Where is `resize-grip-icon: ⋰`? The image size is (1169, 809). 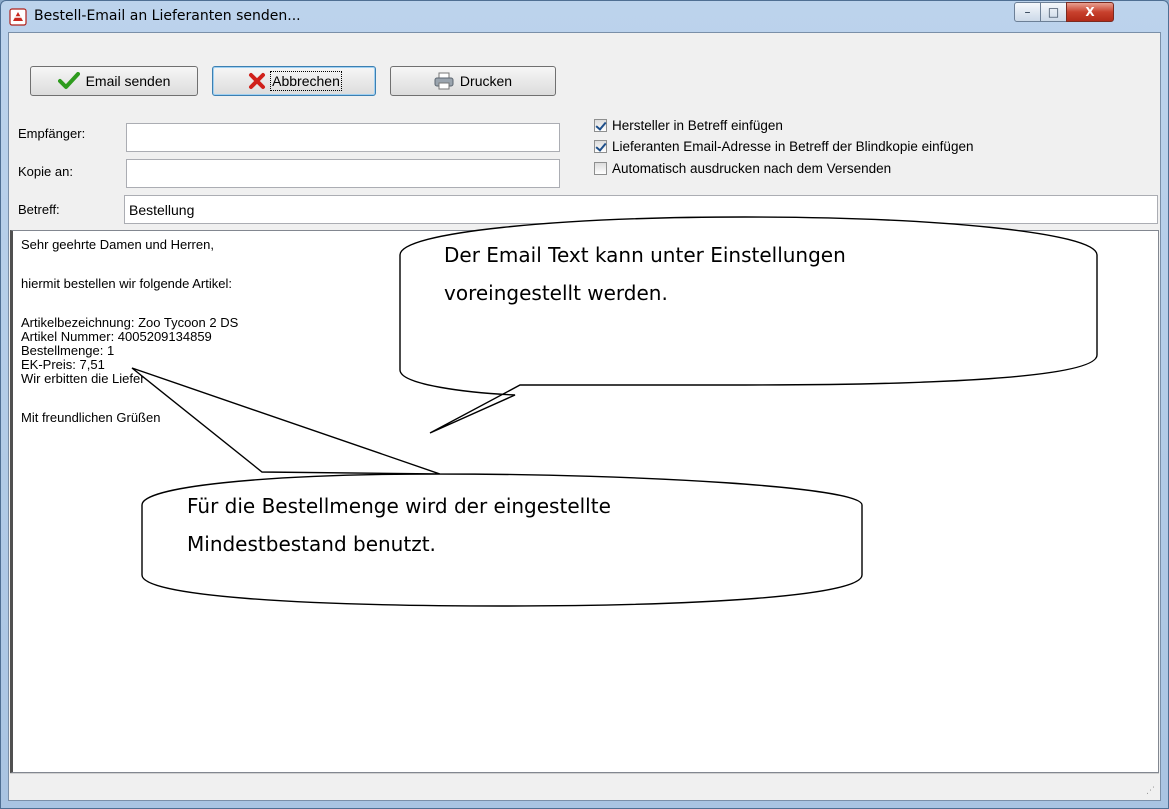
resize-grip-icon: ⋰ is located at coordinates (1150, 791).